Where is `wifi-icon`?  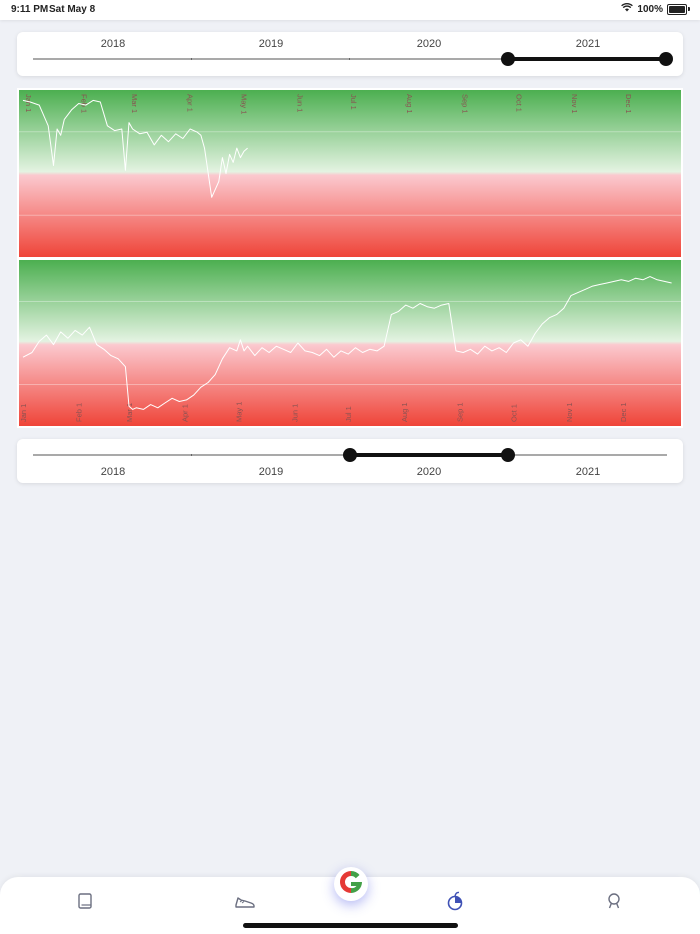 wifi-icon is located at coordinates (627, 9).